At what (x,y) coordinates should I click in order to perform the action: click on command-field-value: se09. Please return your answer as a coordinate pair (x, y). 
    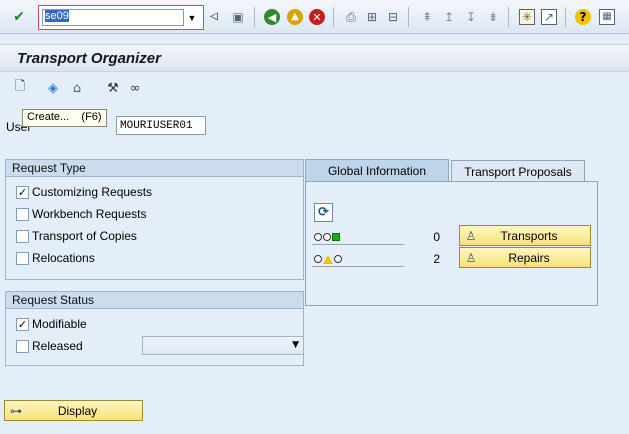
    Looking at the image, I should click on (57, 16).